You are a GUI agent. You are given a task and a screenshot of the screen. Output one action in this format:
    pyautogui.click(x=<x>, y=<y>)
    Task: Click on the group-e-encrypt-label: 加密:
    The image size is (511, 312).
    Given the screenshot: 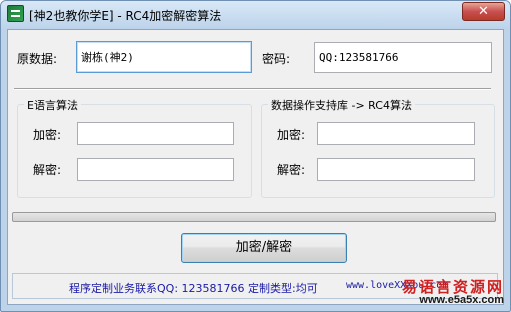 What is the action you would take?
    pyautogui.click(x=47, y=135)
    